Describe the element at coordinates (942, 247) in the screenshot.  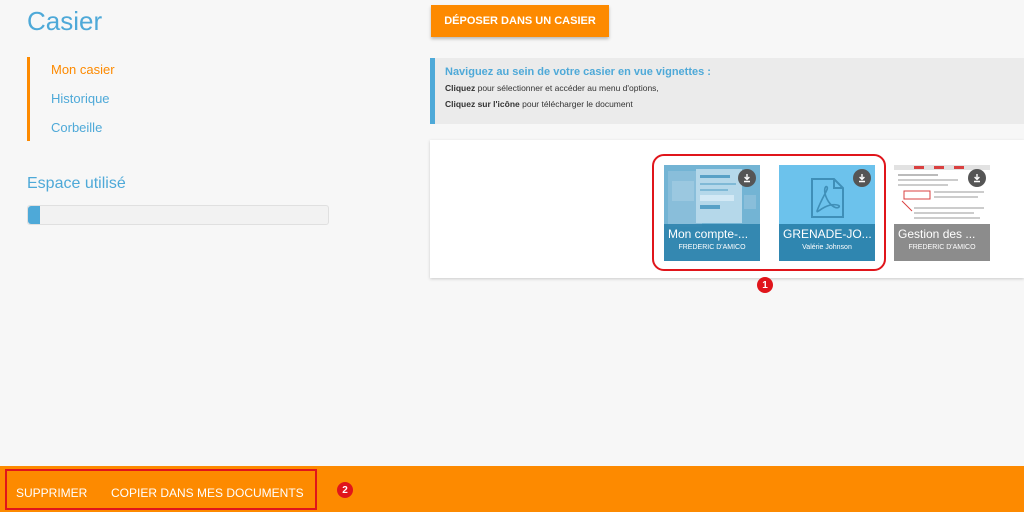
I see `thumbnail-author: FREDERIC D'AMICO` at that location.